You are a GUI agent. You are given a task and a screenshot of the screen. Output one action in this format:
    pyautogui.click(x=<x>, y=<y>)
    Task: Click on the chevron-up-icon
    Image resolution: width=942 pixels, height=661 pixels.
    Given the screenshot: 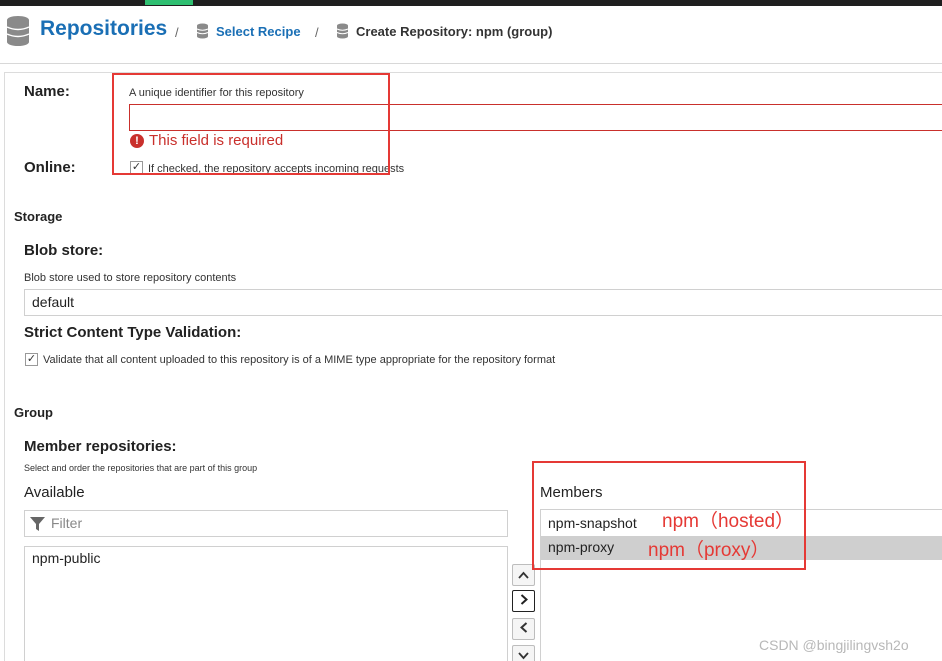 What is the action you would take?
    pyautogui.click(x=523, y=575)
    